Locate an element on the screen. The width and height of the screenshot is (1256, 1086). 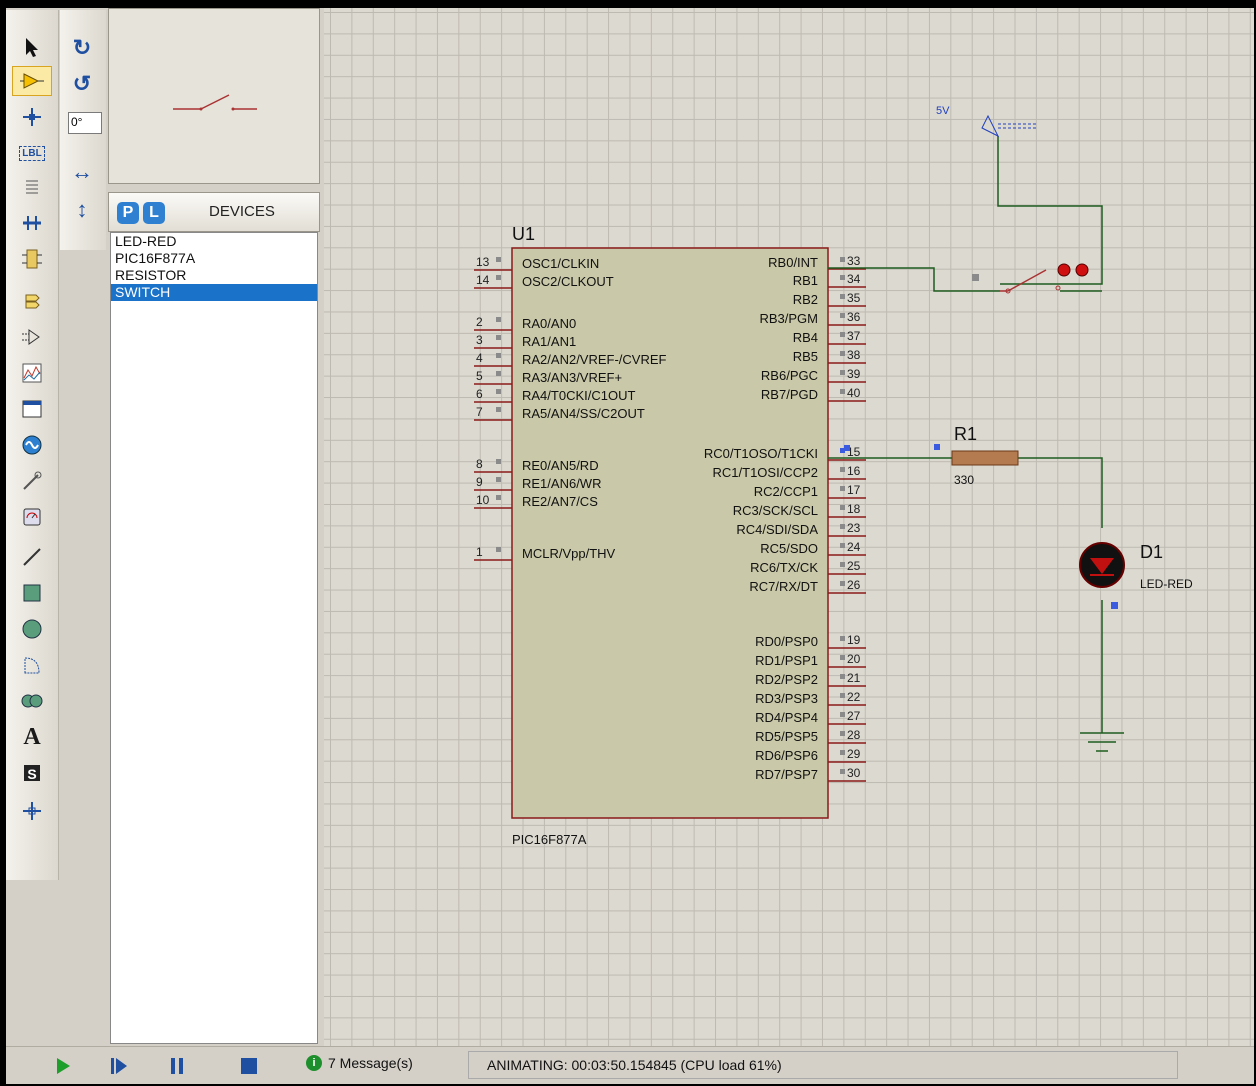
mcu-pin-right: 38 RB5 is located at coordinates (829, 356).